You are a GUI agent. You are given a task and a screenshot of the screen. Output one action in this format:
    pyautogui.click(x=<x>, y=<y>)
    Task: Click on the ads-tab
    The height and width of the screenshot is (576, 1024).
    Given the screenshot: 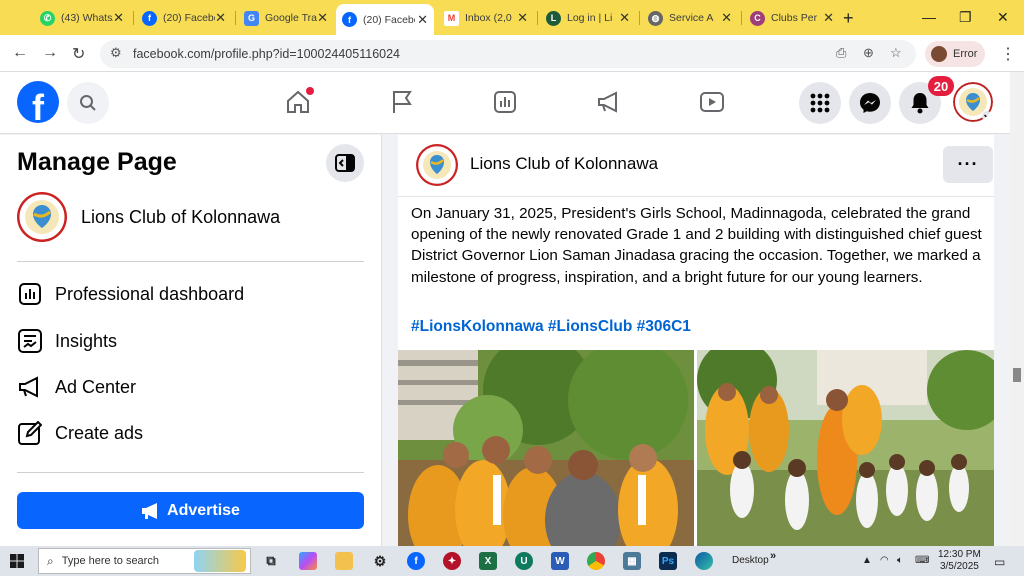 What is the action you would take?
    pyautogui.click(x=609, y=102)
    